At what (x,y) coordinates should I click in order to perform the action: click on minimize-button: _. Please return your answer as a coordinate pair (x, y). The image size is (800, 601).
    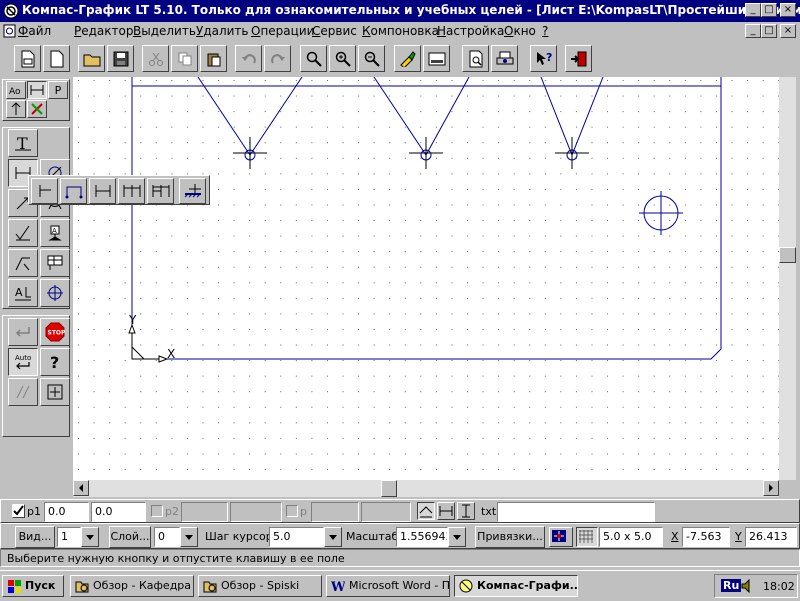
    Looking at the image, I should click on (753, 10).